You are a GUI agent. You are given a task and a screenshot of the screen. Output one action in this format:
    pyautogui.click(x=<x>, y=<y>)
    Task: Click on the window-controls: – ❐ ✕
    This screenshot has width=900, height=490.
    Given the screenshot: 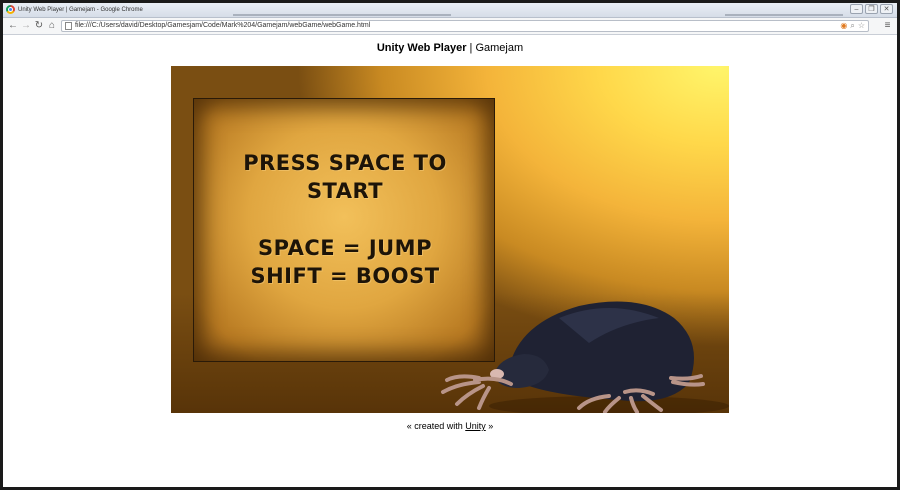 What is the action you would take?
    pyautogui.click(x=871, y=9)
    